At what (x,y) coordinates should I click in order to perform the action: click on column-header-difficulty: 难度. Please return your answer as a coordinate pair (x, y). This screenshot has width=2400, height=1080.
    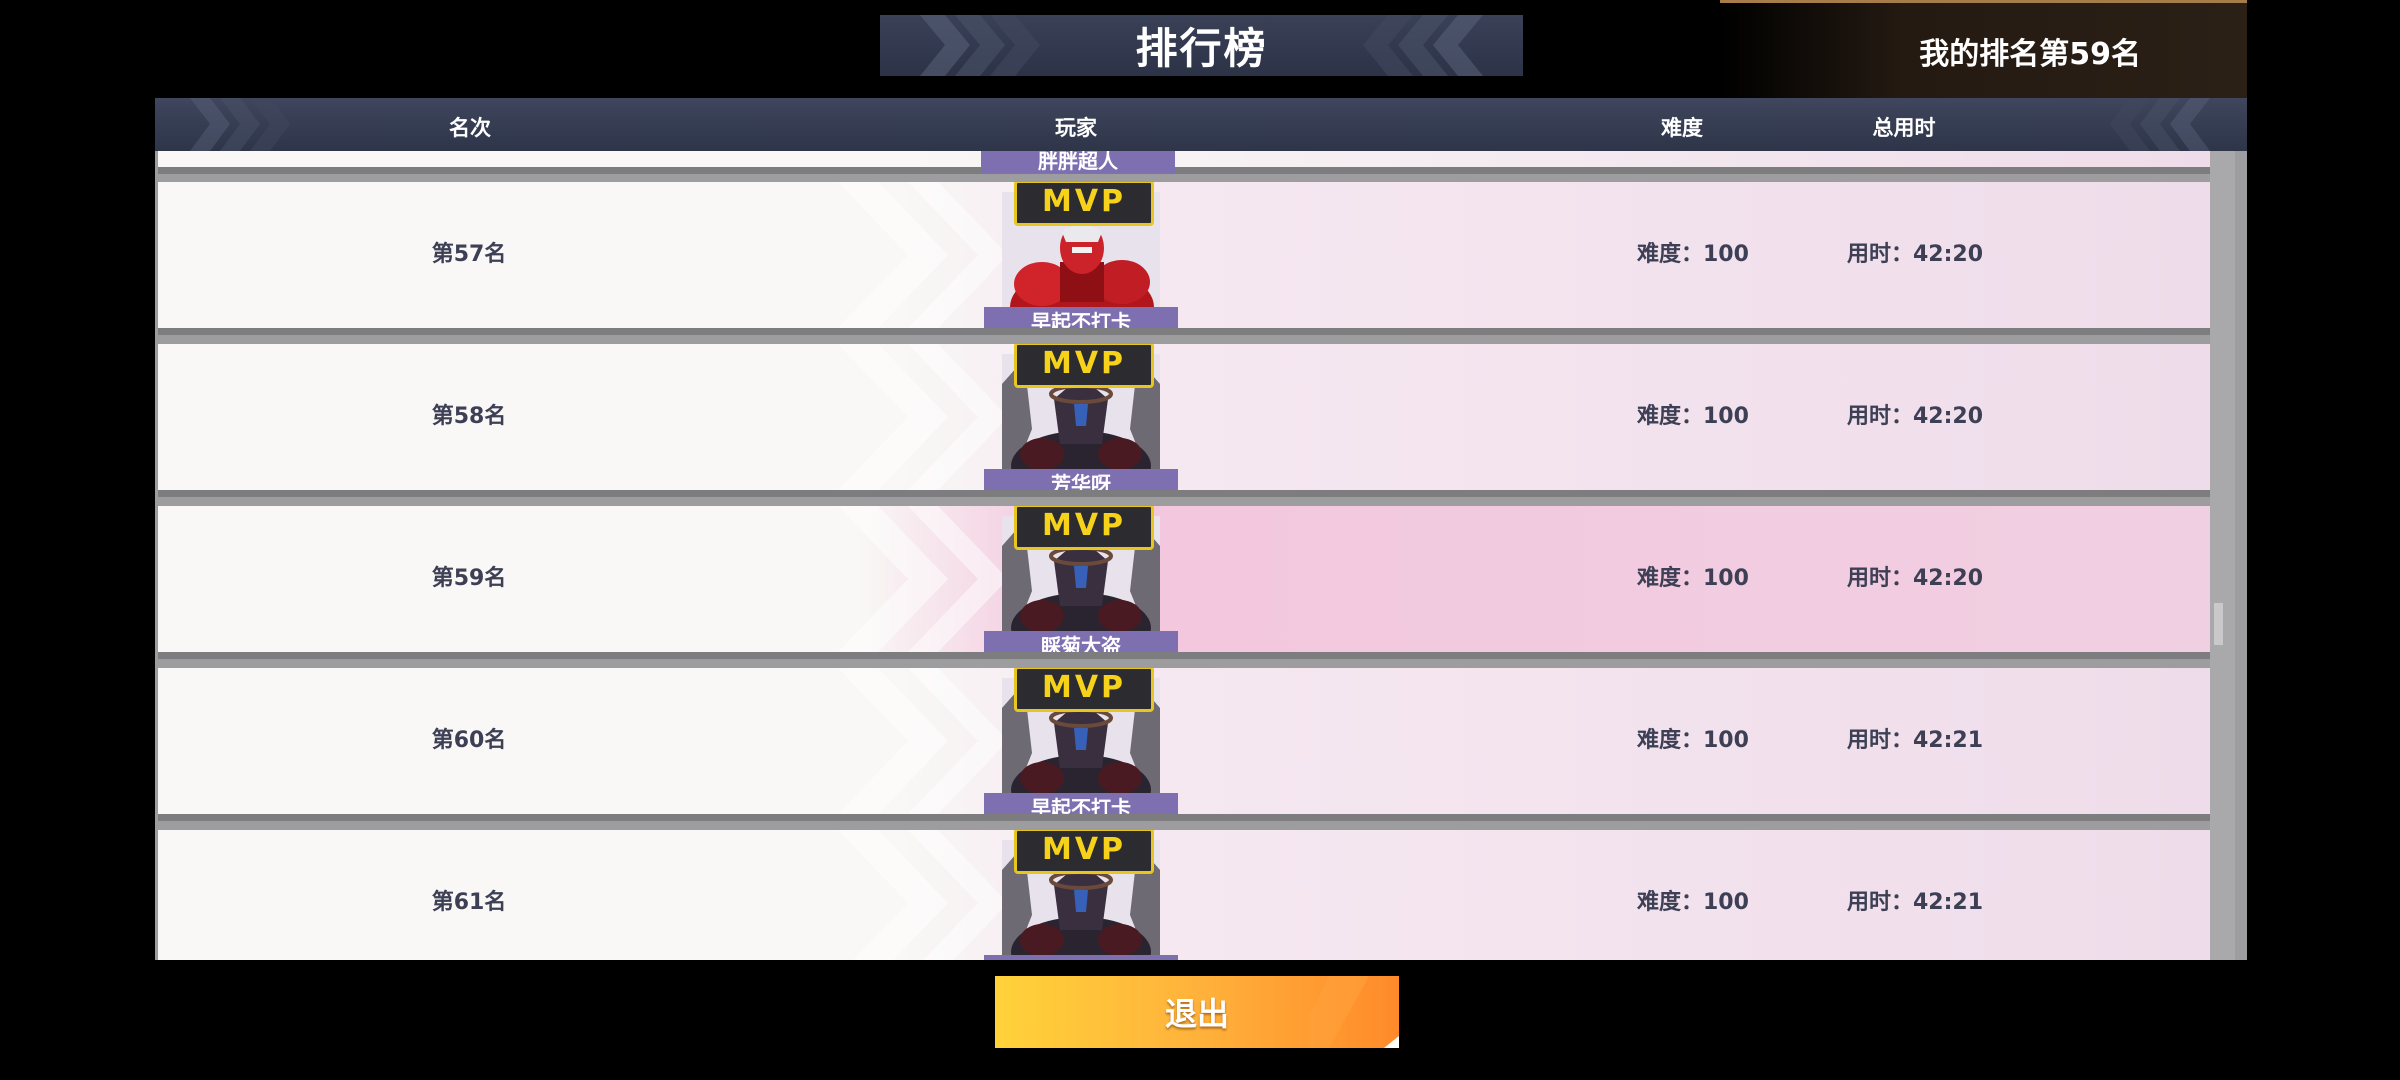
    Looking at the image, I should click on (1682, 128).